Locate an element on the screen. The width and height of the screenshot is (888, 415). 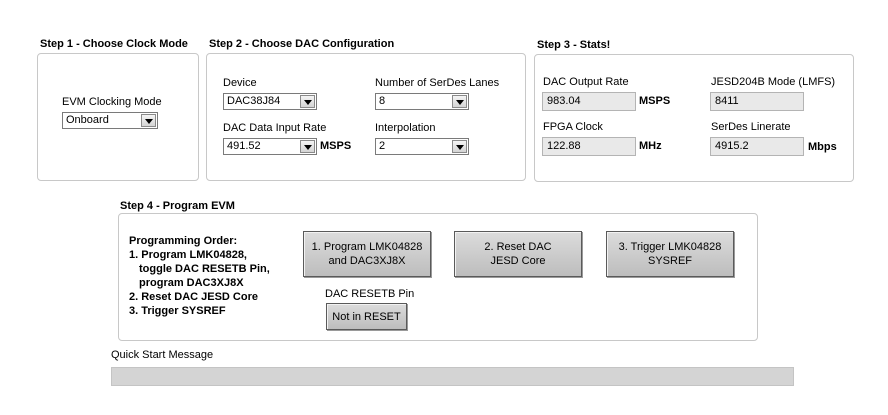
programming-order-line: 2. Reset DAC JESD Core is located at coordinates (193, 297).